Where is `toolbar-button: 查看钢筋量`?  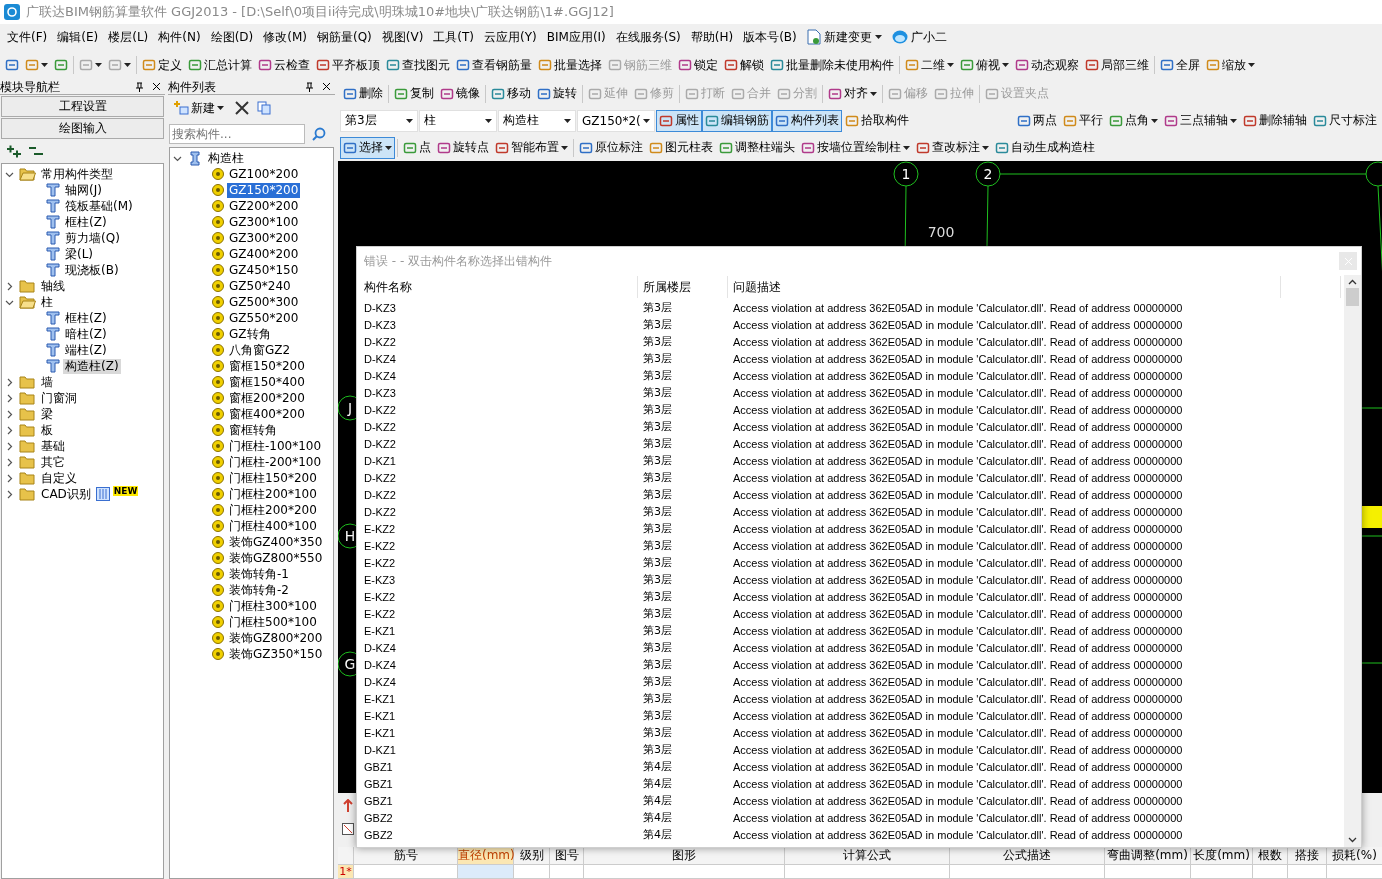 toolbar-button: 查看钢筋量 is located at coordinates (494, 65).